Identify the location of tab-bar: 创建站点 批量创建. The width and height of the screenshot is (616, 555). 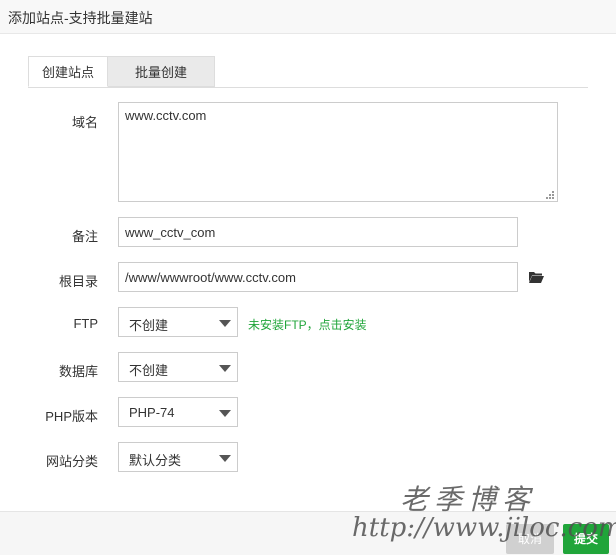
(308, 72).